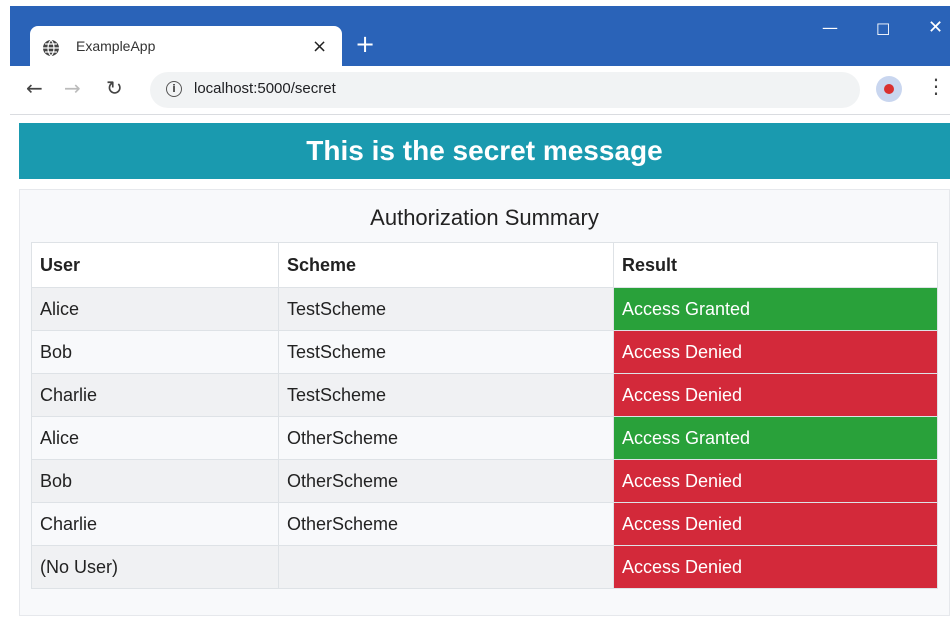 This screenshot has width=950, height=639. What do you see at coordinates (883, 30) in the screenshot?
I see `maximize-icon: ☐` at bounding box center [883, 30].